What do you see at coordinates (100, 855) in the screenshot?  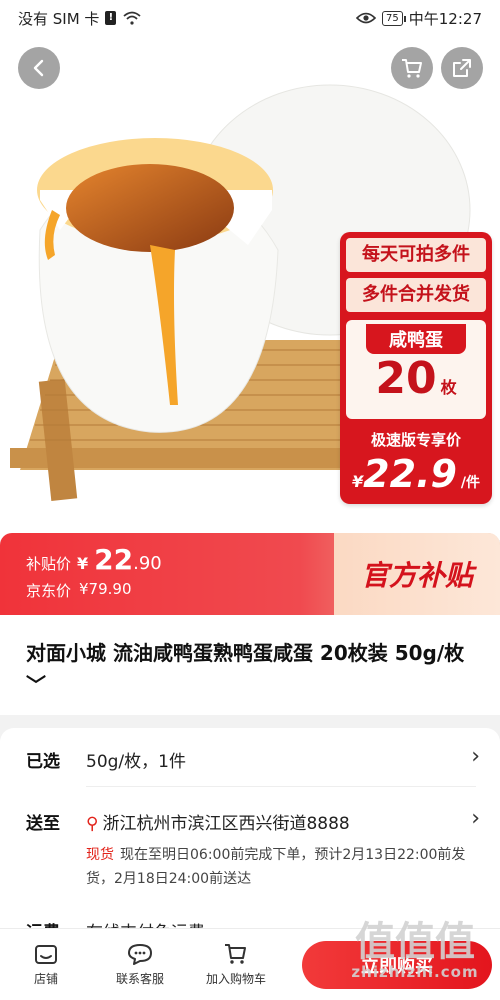 I see `stock-label: 现货` at bounding box center [100, 855].